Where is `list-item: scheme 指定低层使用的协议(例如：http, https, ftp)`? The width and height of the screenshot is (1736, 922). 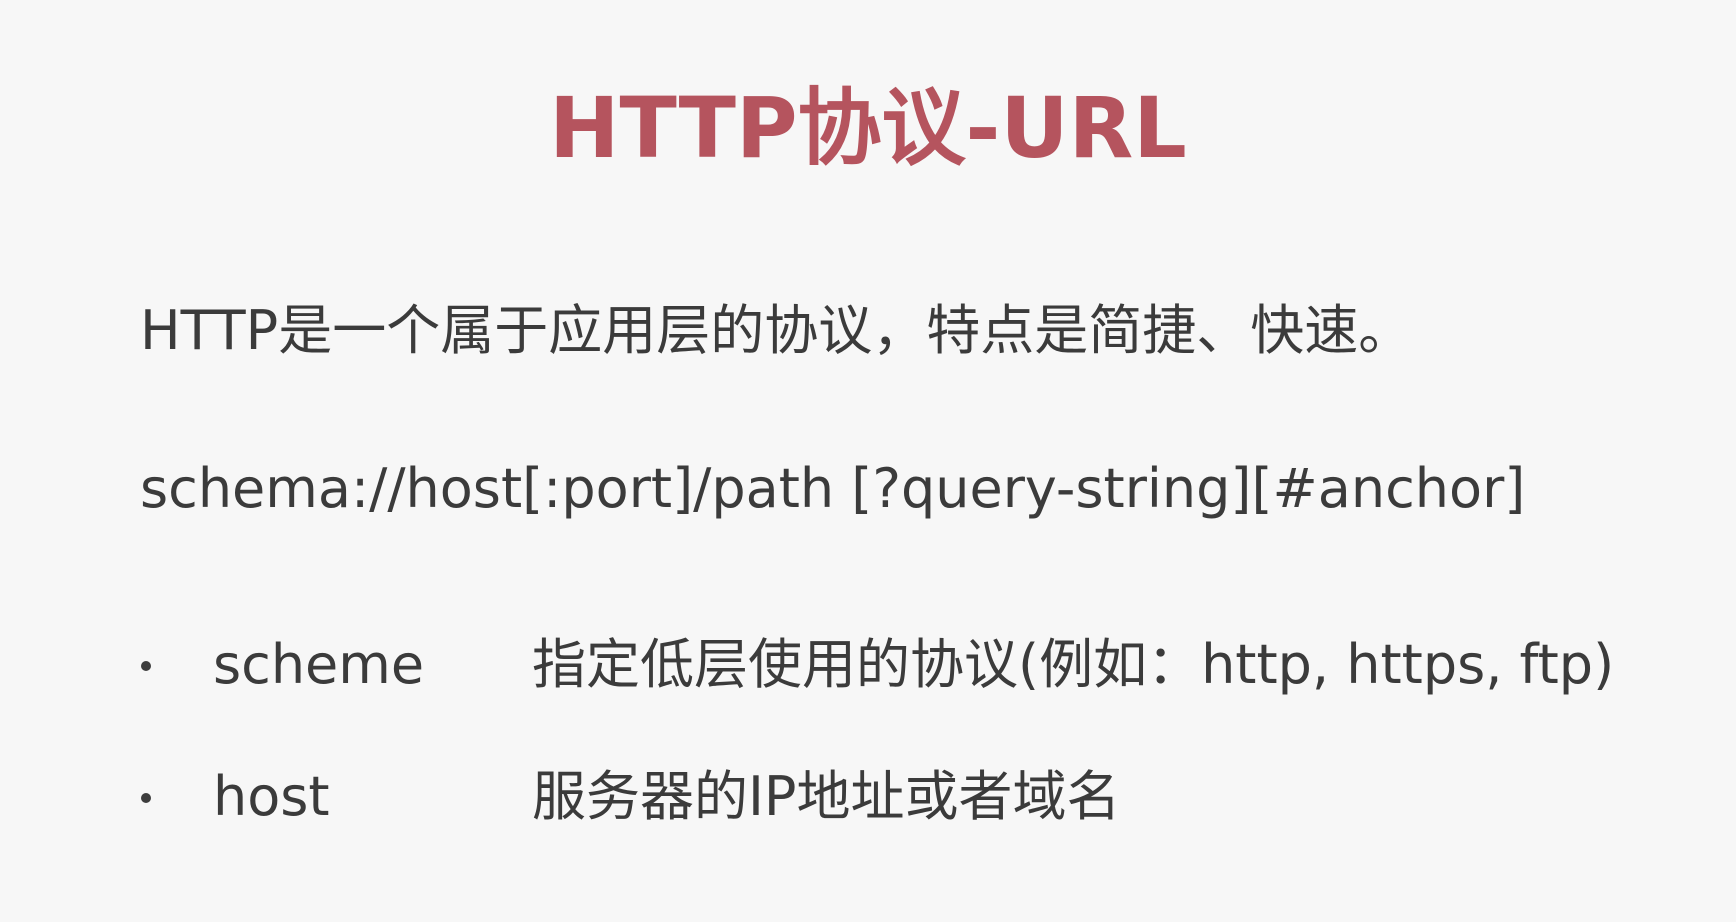
list-item: scheme 指定低层使用的协议(例如：http, https, ftp) is located at coordinates (868, 665).